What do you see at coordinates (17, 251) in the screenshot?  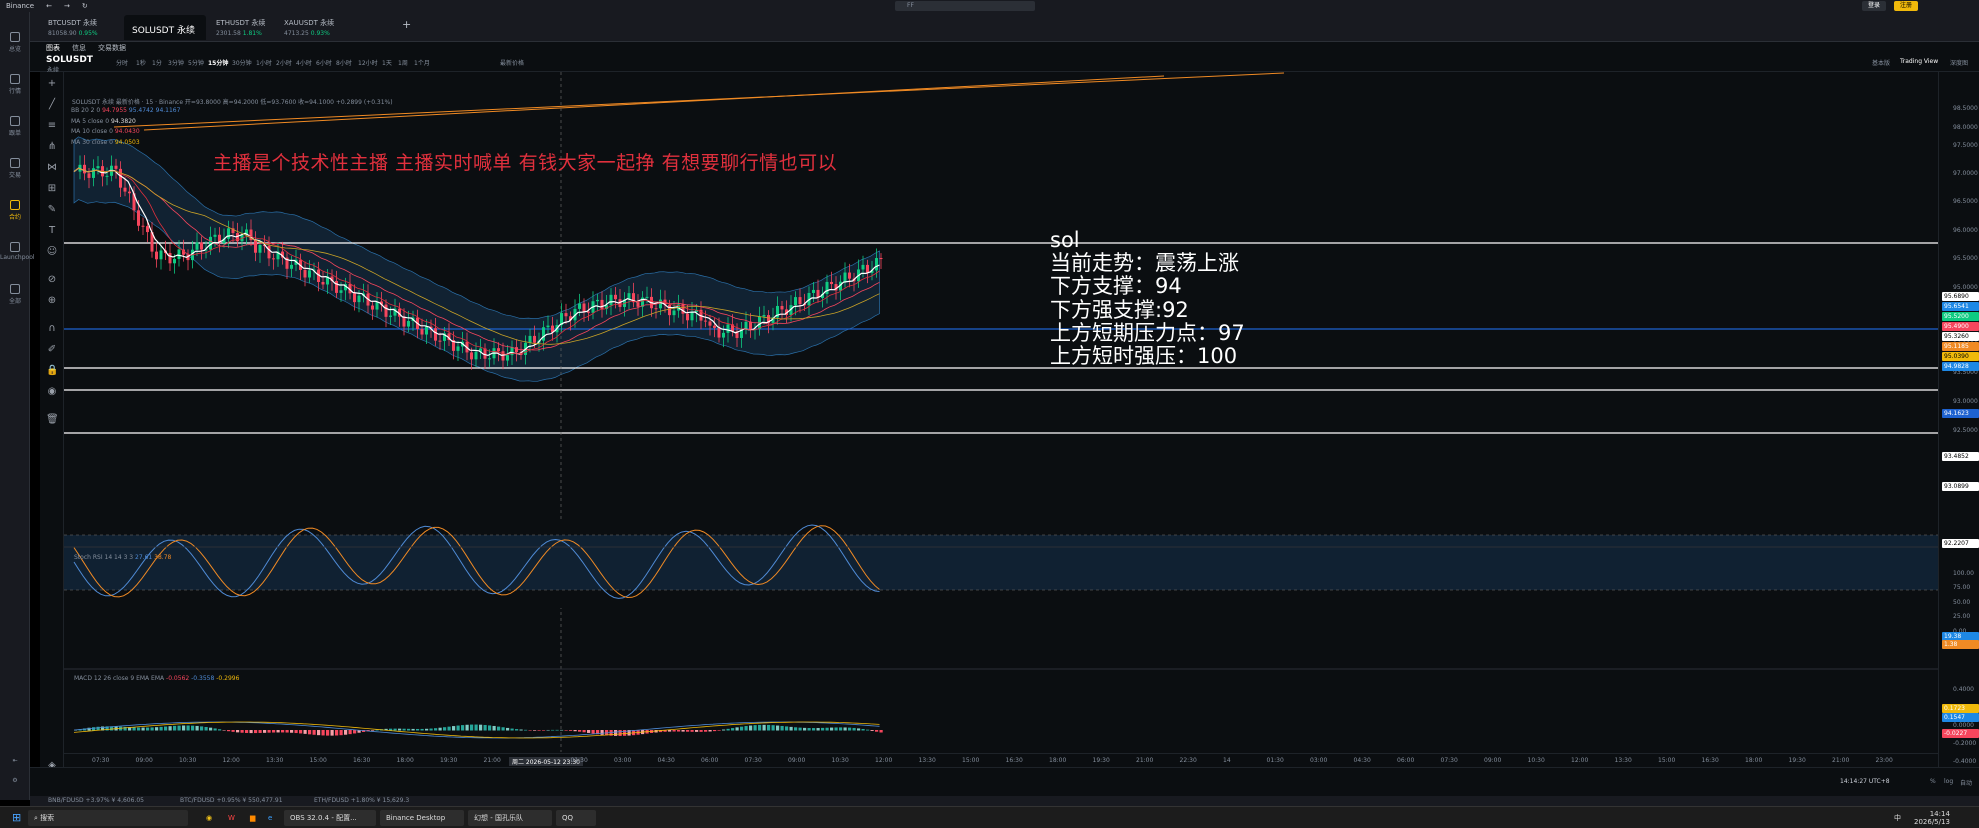 I see `nav-launchpool: Launchpool` at bounding box center [17, 251].